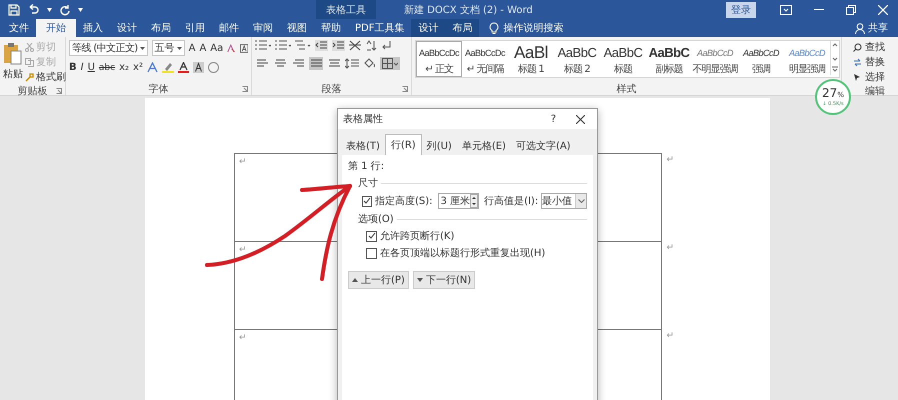 The height and width of the screenshot is (400, 898). I want to click on style-option: AaBbC 标题 2, so click(577, 59).